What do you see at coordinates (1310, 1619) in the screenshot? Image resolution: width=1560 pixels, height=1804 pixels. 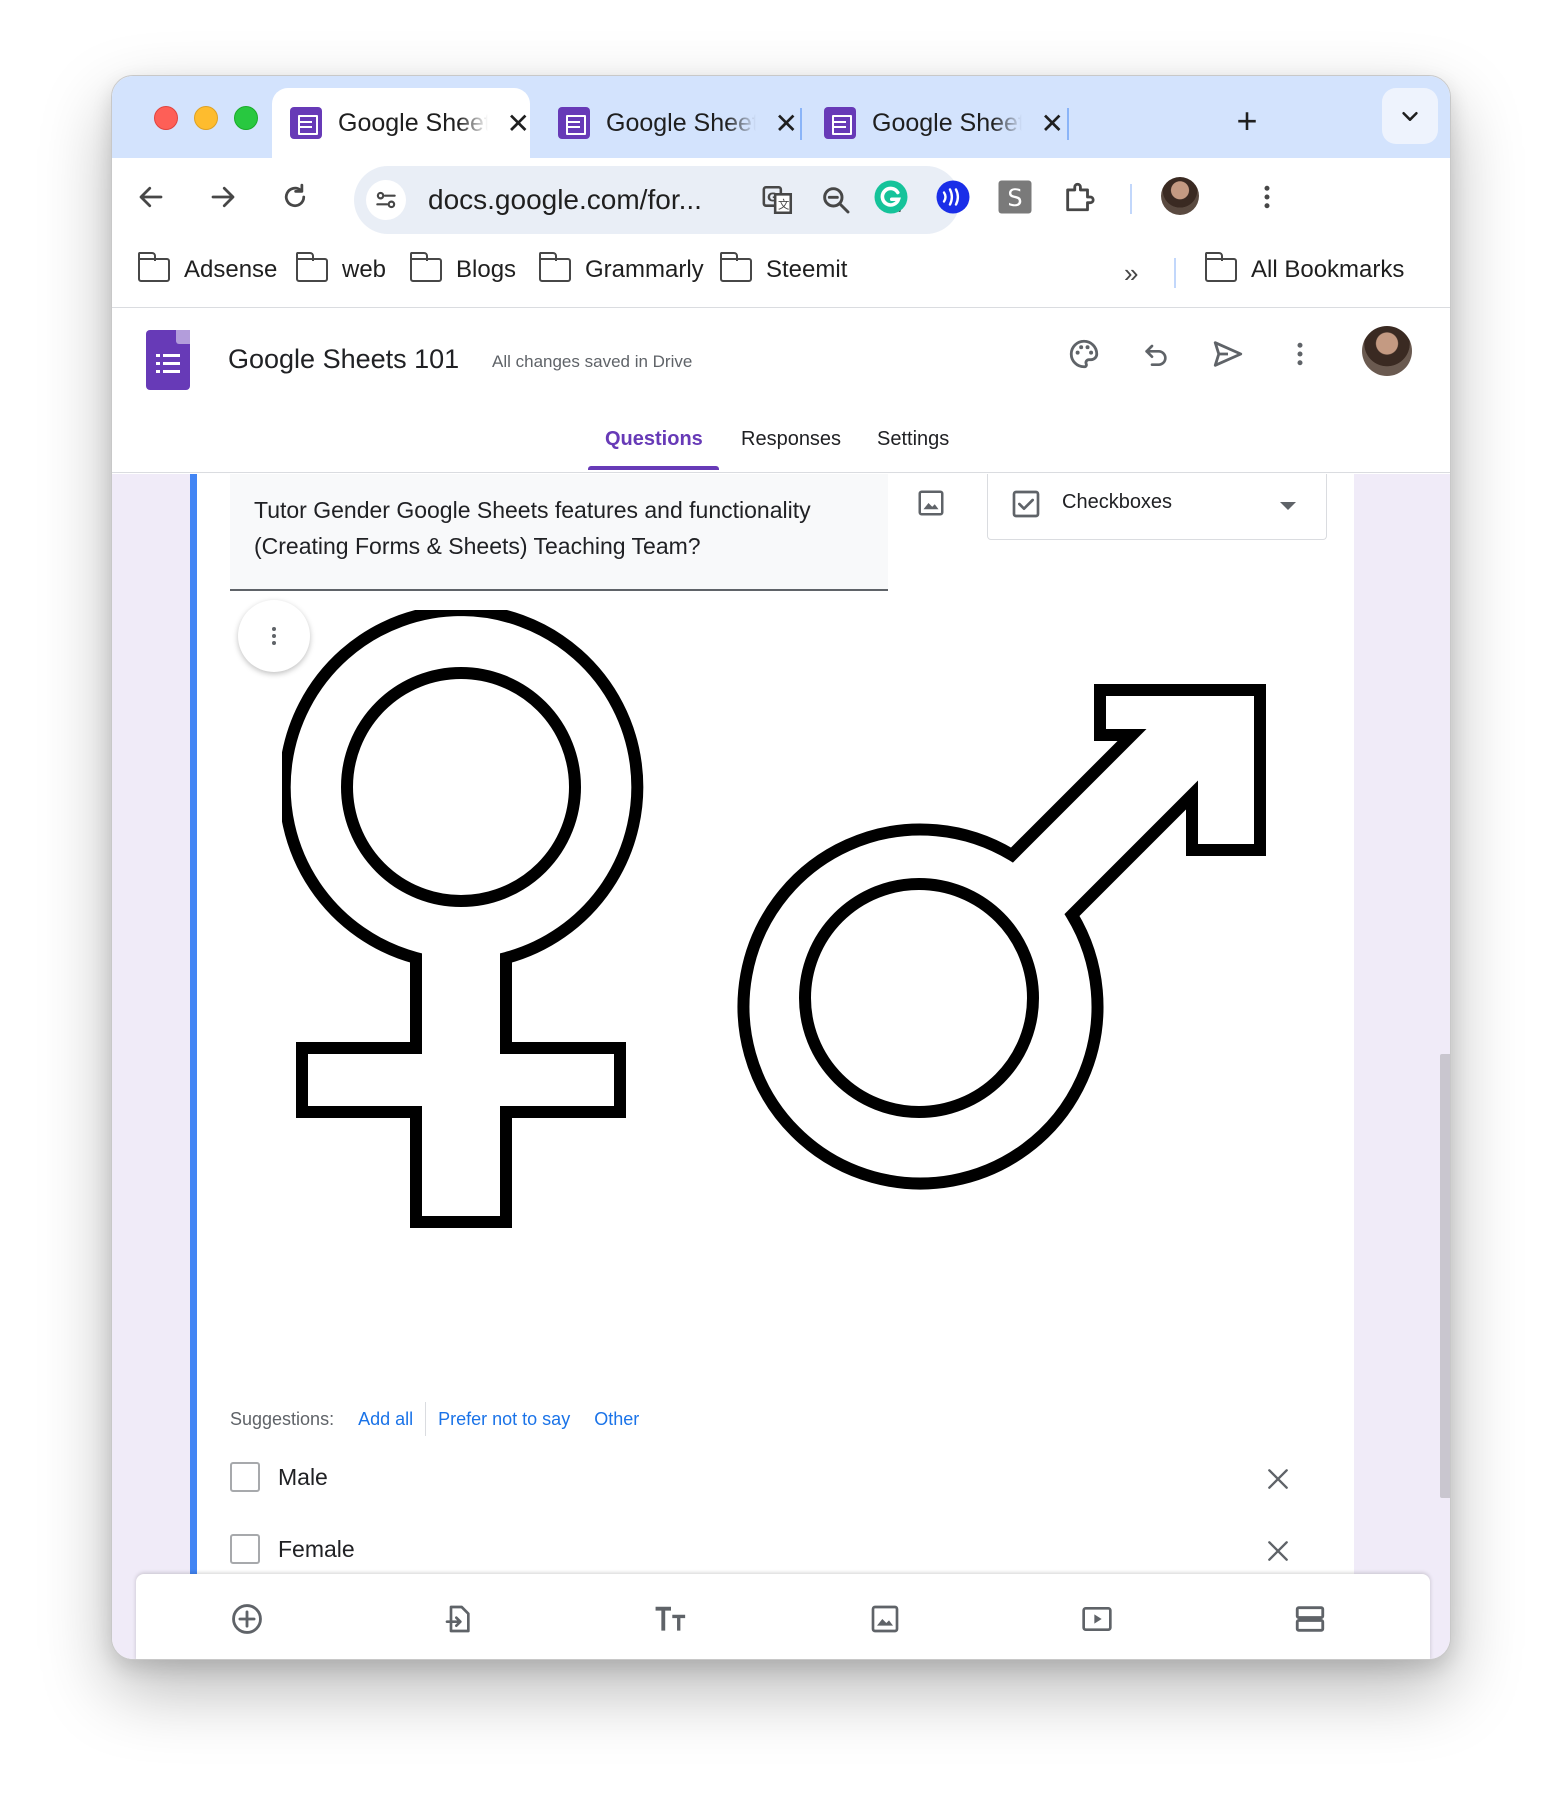 I see `add-section-icon` at bounding box center [1310, 1619].